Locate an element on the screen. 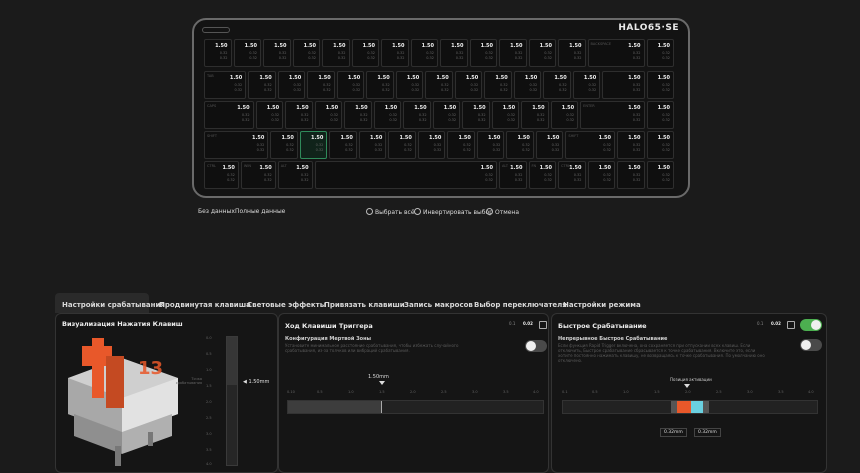 This screenshot has width=860, height=473. rapid-info-icon is located at coordinates (791, 325).